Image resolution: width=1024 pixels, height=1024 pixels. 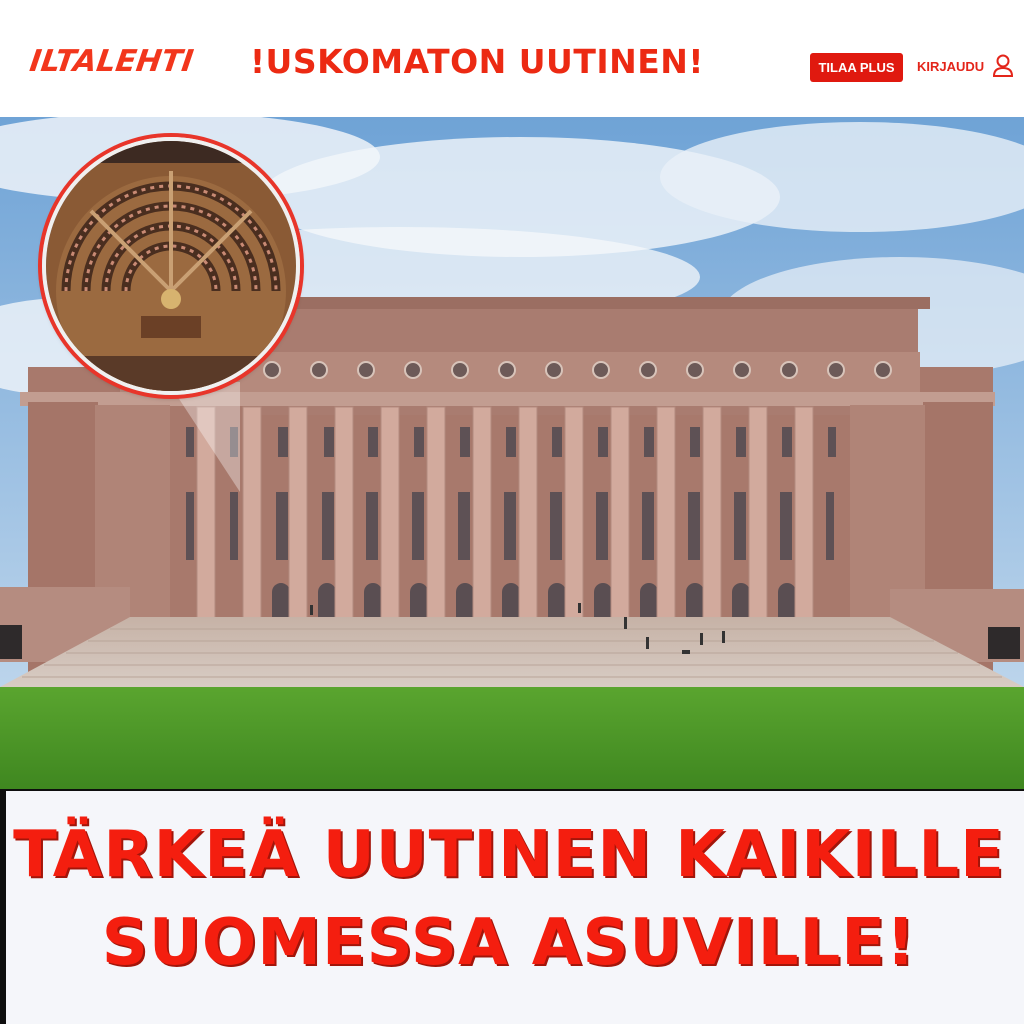 I want to click on parliament-chamber-photo, so click(x=171, y=266).